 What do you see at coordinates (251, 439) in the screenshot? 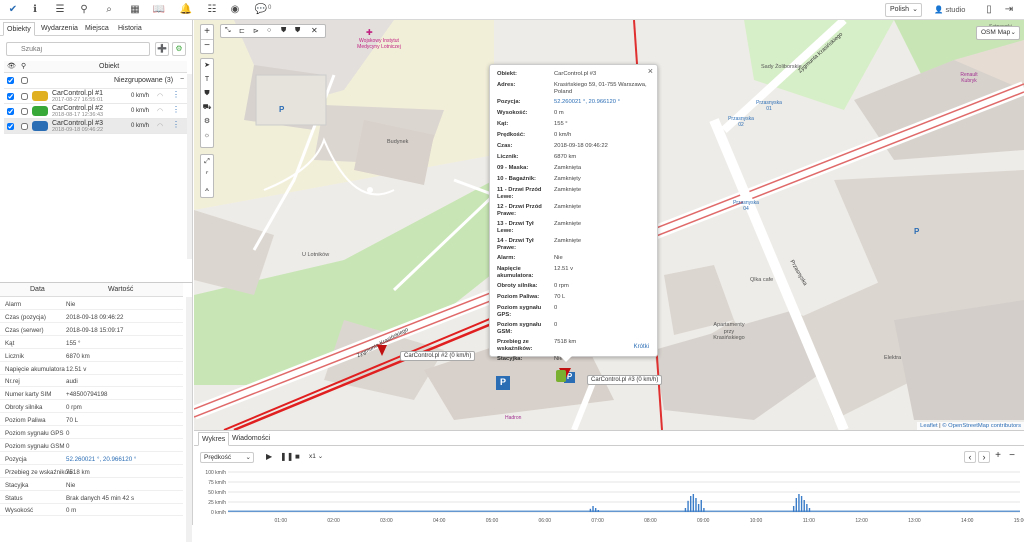
I see `tab-messages: Wiadomości` at bounding box center [251, 439].